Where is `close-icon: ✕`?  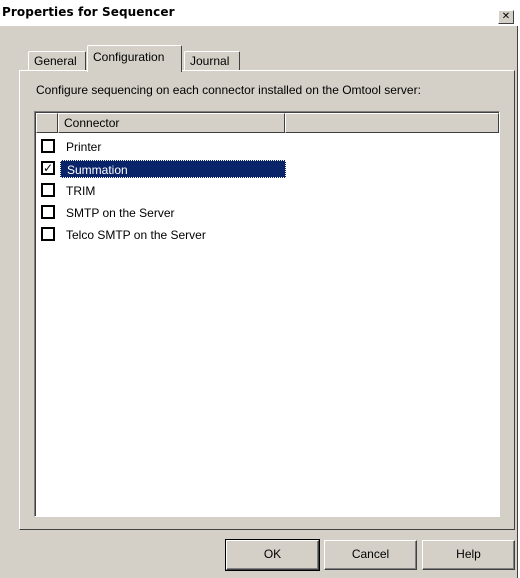 close-icon: ✕ is located at coordinates (506, 16).